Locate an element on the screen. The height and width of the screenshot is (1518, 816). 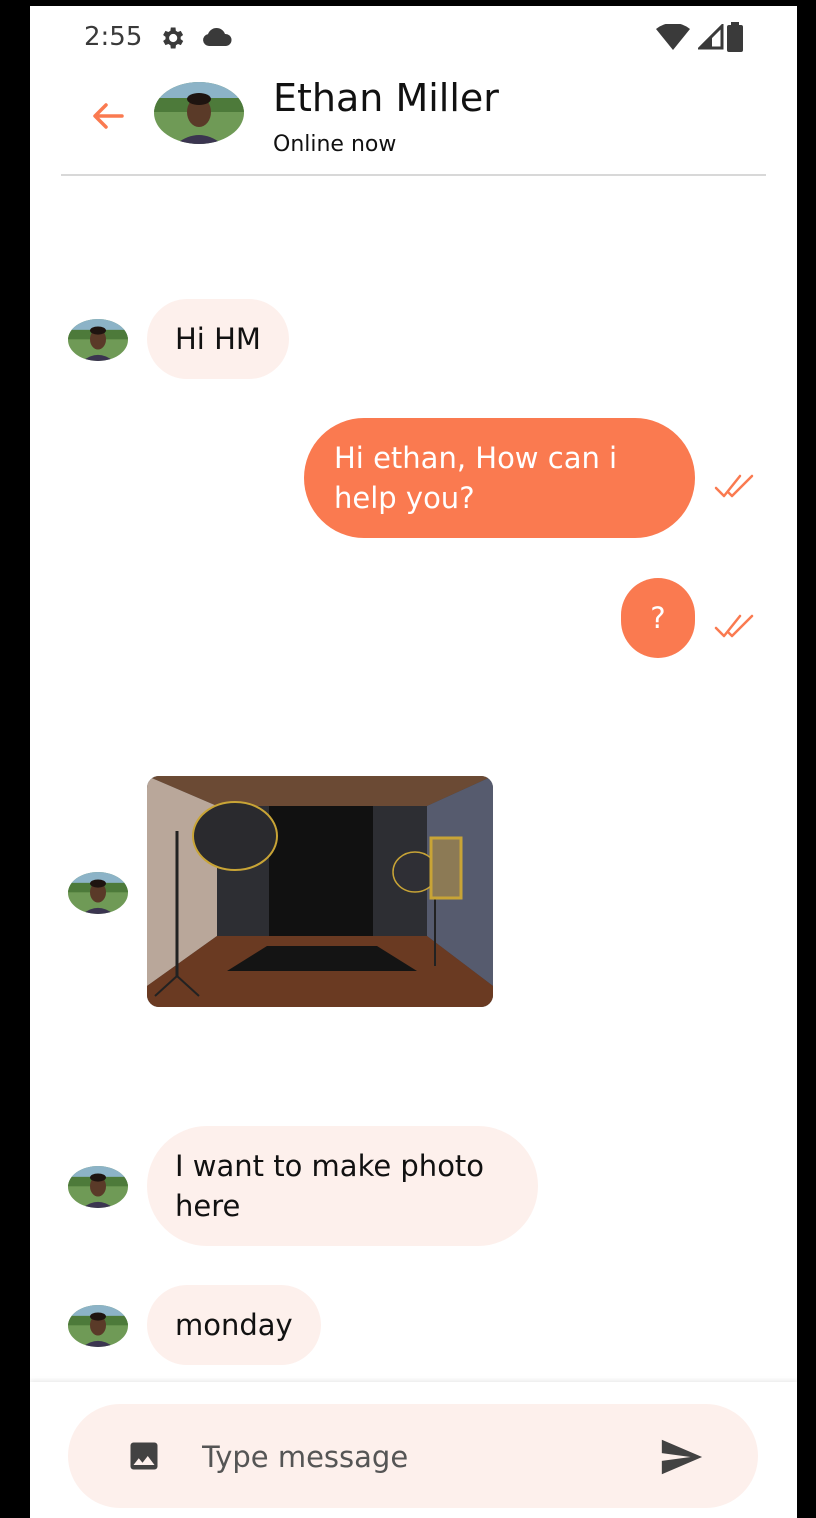
wifi-icon is located at coordinates (673, 37).